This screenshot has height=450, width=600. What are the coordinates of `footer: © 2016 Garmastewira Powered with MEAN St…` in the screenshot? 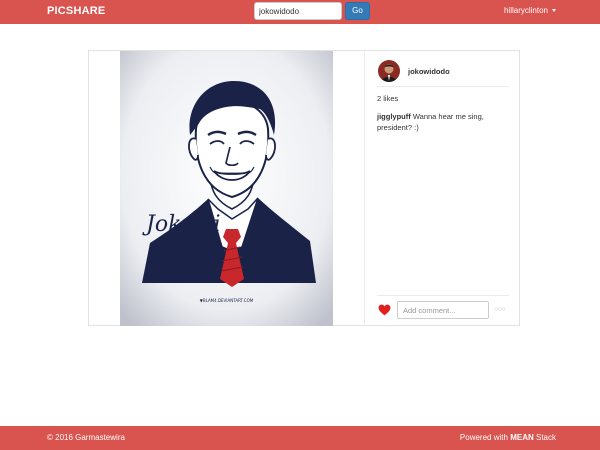 It's located at (300, 438).